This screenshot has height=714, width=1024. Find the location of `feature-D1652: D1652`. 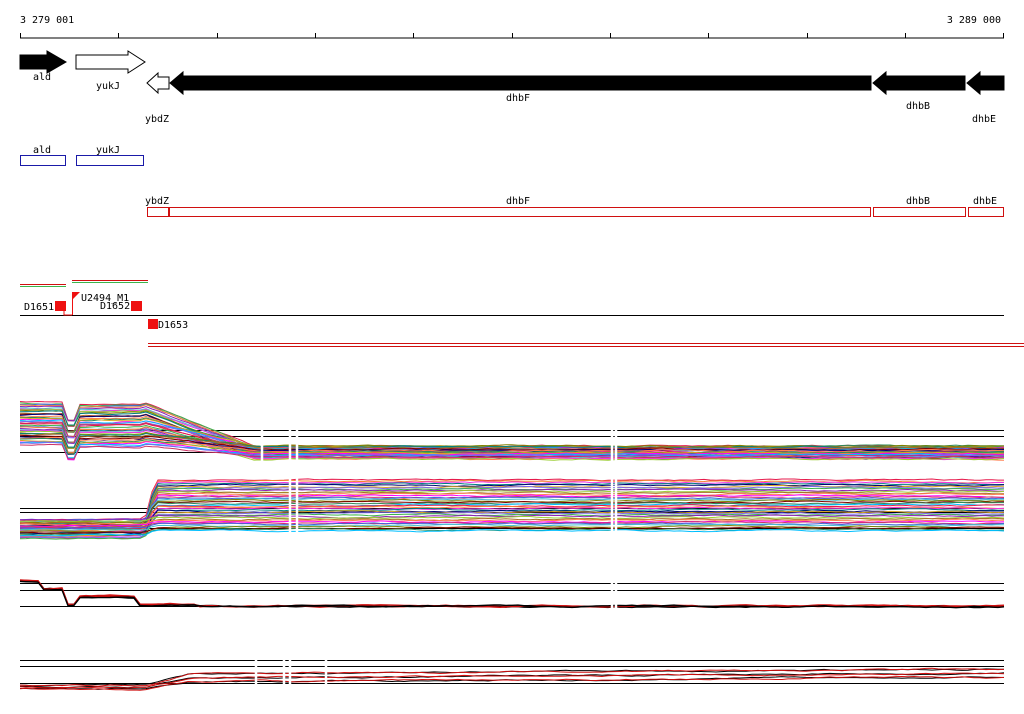

feature-D1652: D1652 is located at coordinates (121, 306).